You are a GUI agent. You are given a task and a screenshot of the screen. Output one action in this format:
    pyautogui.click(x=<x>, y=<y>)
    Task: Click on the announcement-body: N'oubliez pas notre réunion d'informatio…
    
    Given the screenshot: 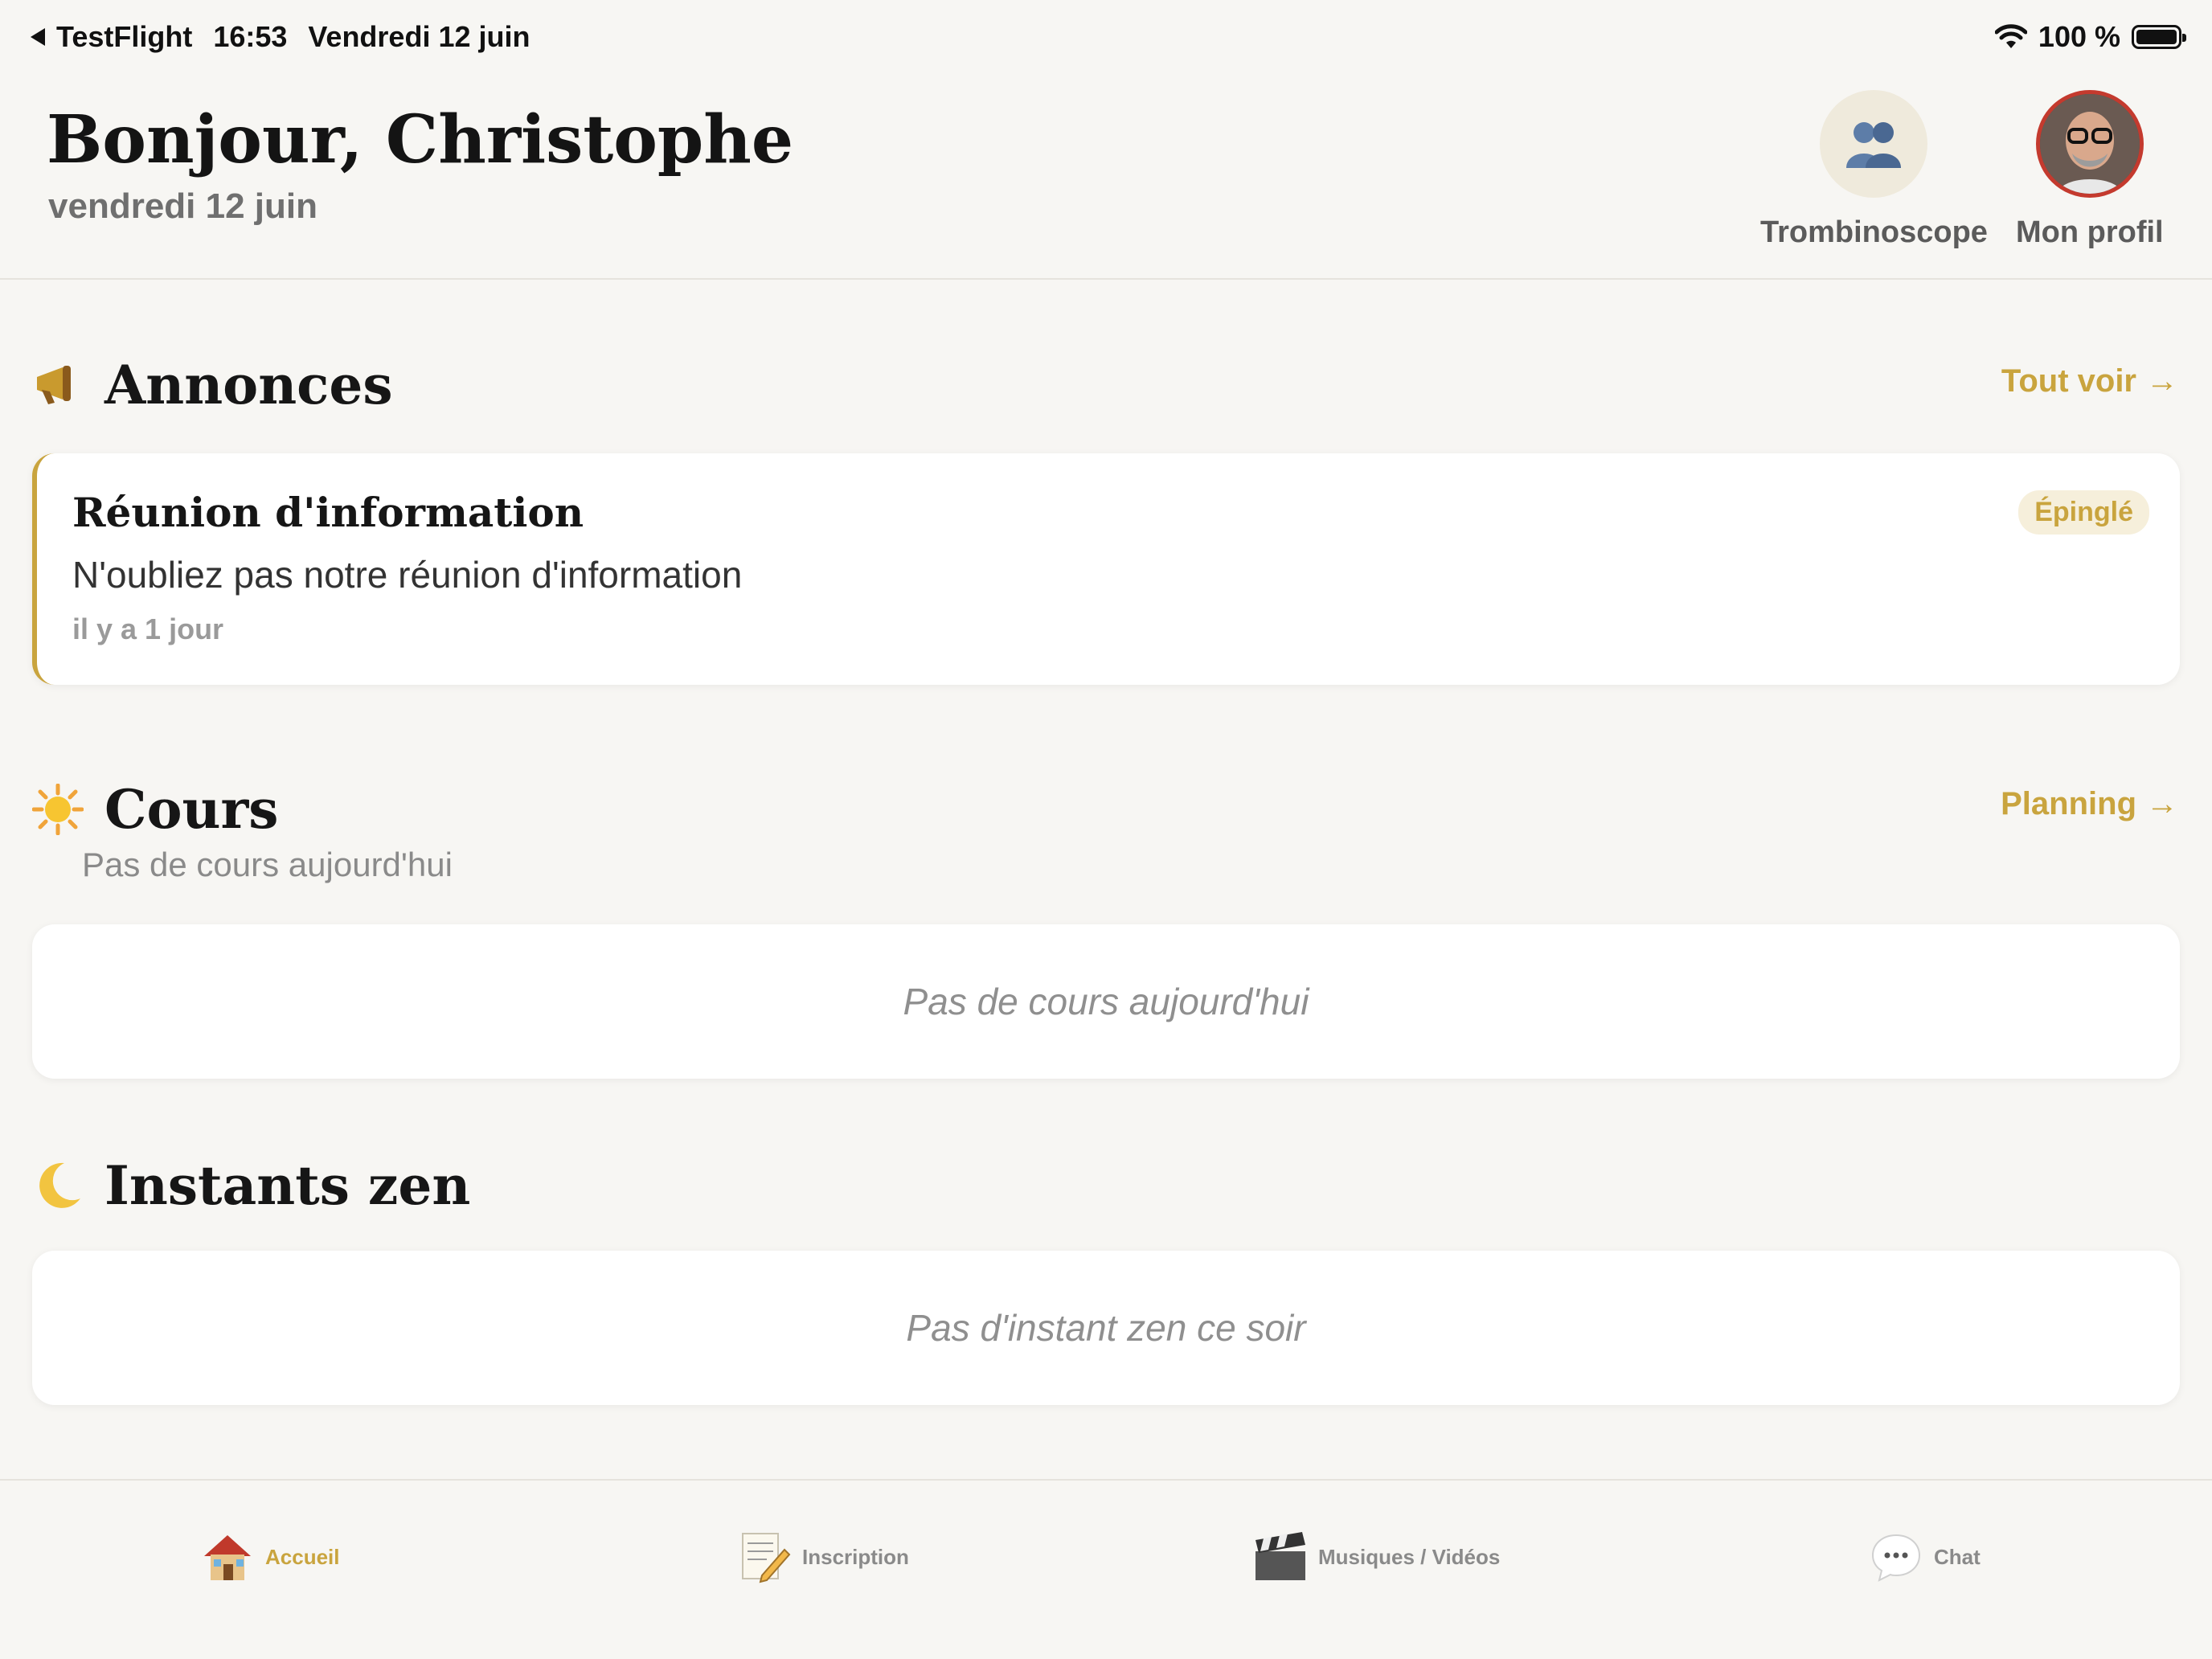 What is the action you would take?
    pyautogui.click(x=407, y=575)
    